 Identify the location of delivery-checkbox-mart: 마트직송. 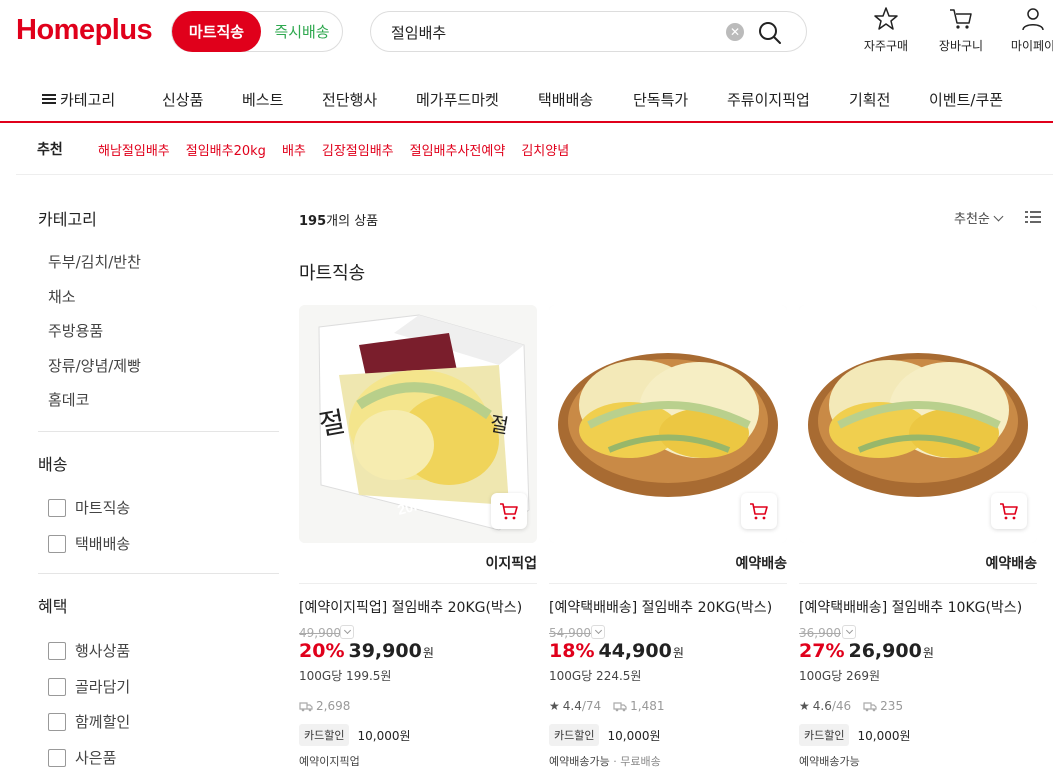
(89, 507).